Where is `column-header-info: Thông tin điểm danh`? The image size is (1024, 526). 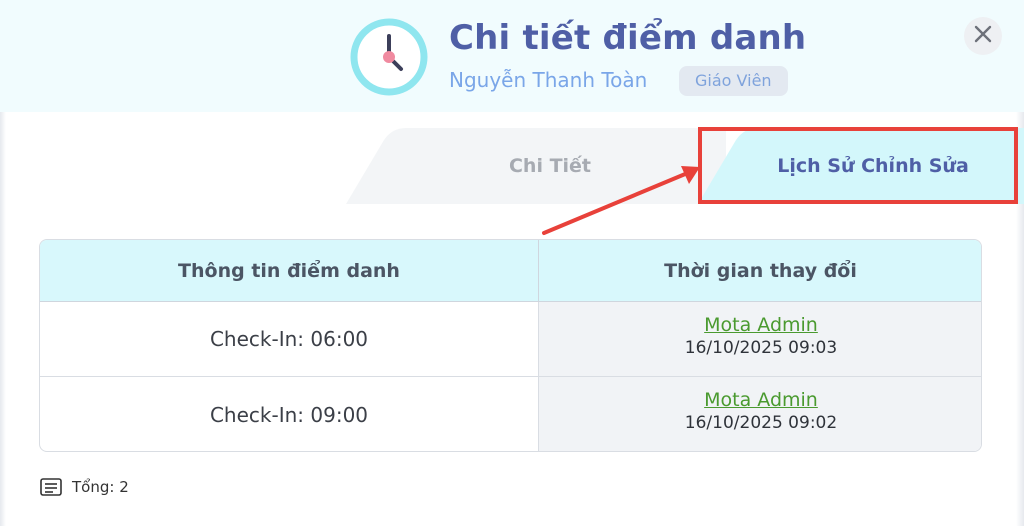 column-header-info: Thông tin điểm danh is located at coordinates (289, 271).